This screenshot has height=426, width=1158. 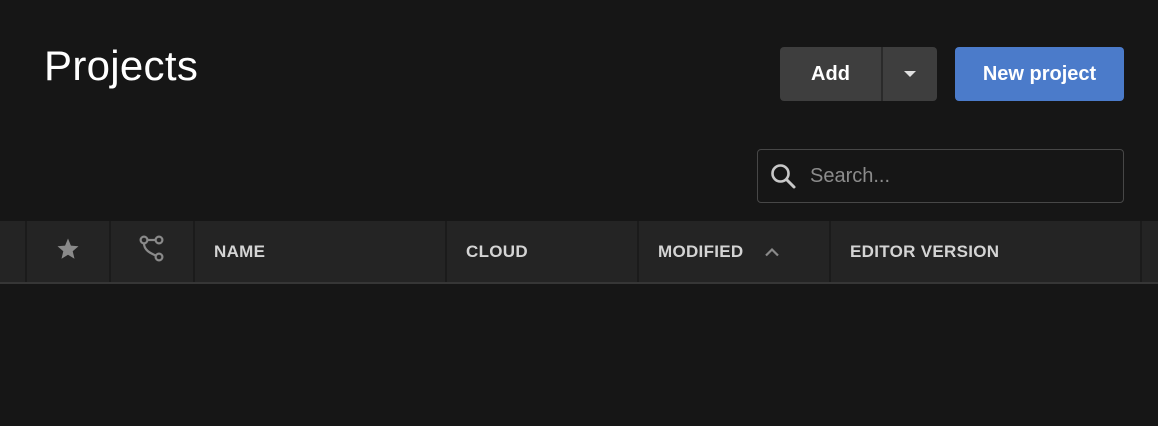 I want to click on column-editor-version: EDITOR VERSION, so click(x=986, y=251).